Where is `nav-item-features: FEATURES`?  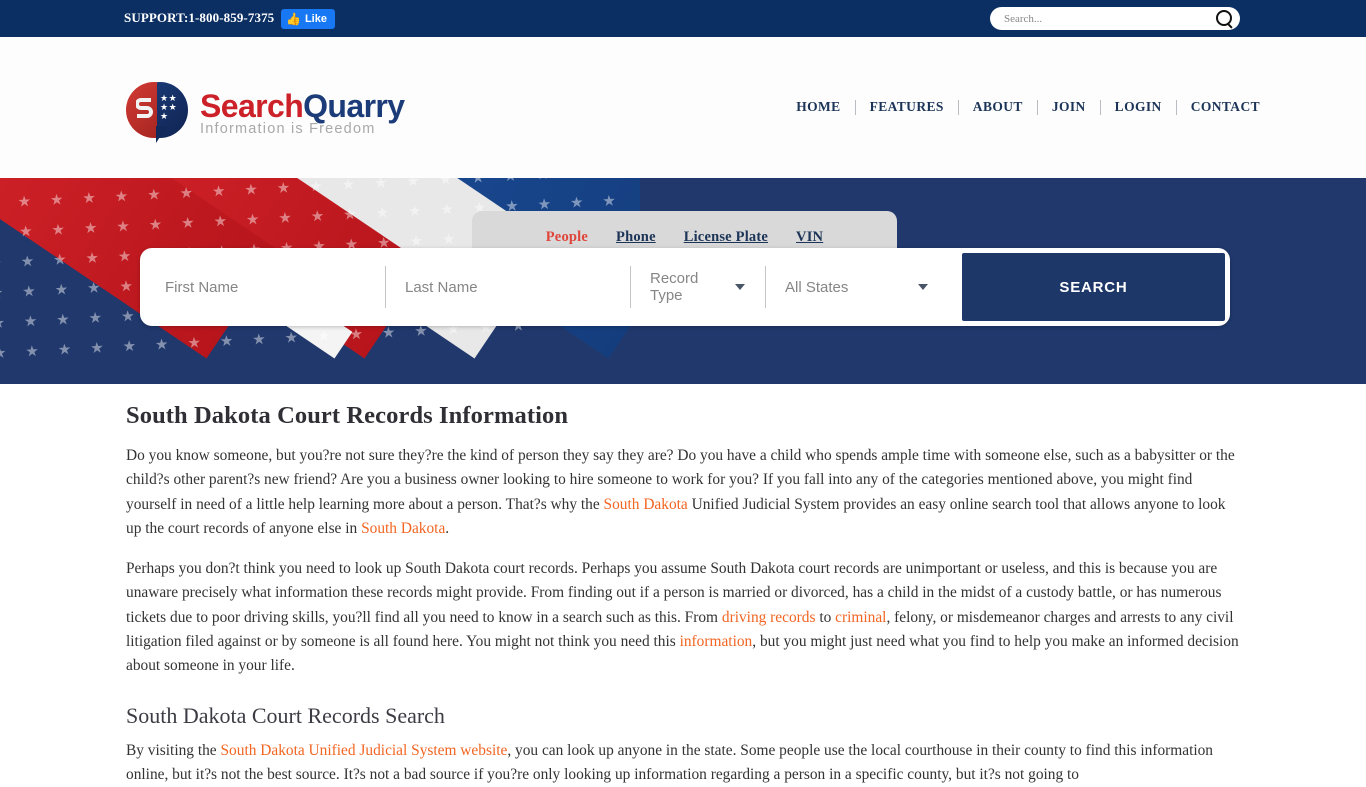
nav-item-features: FEATURES is located at coordinates (907, 107).